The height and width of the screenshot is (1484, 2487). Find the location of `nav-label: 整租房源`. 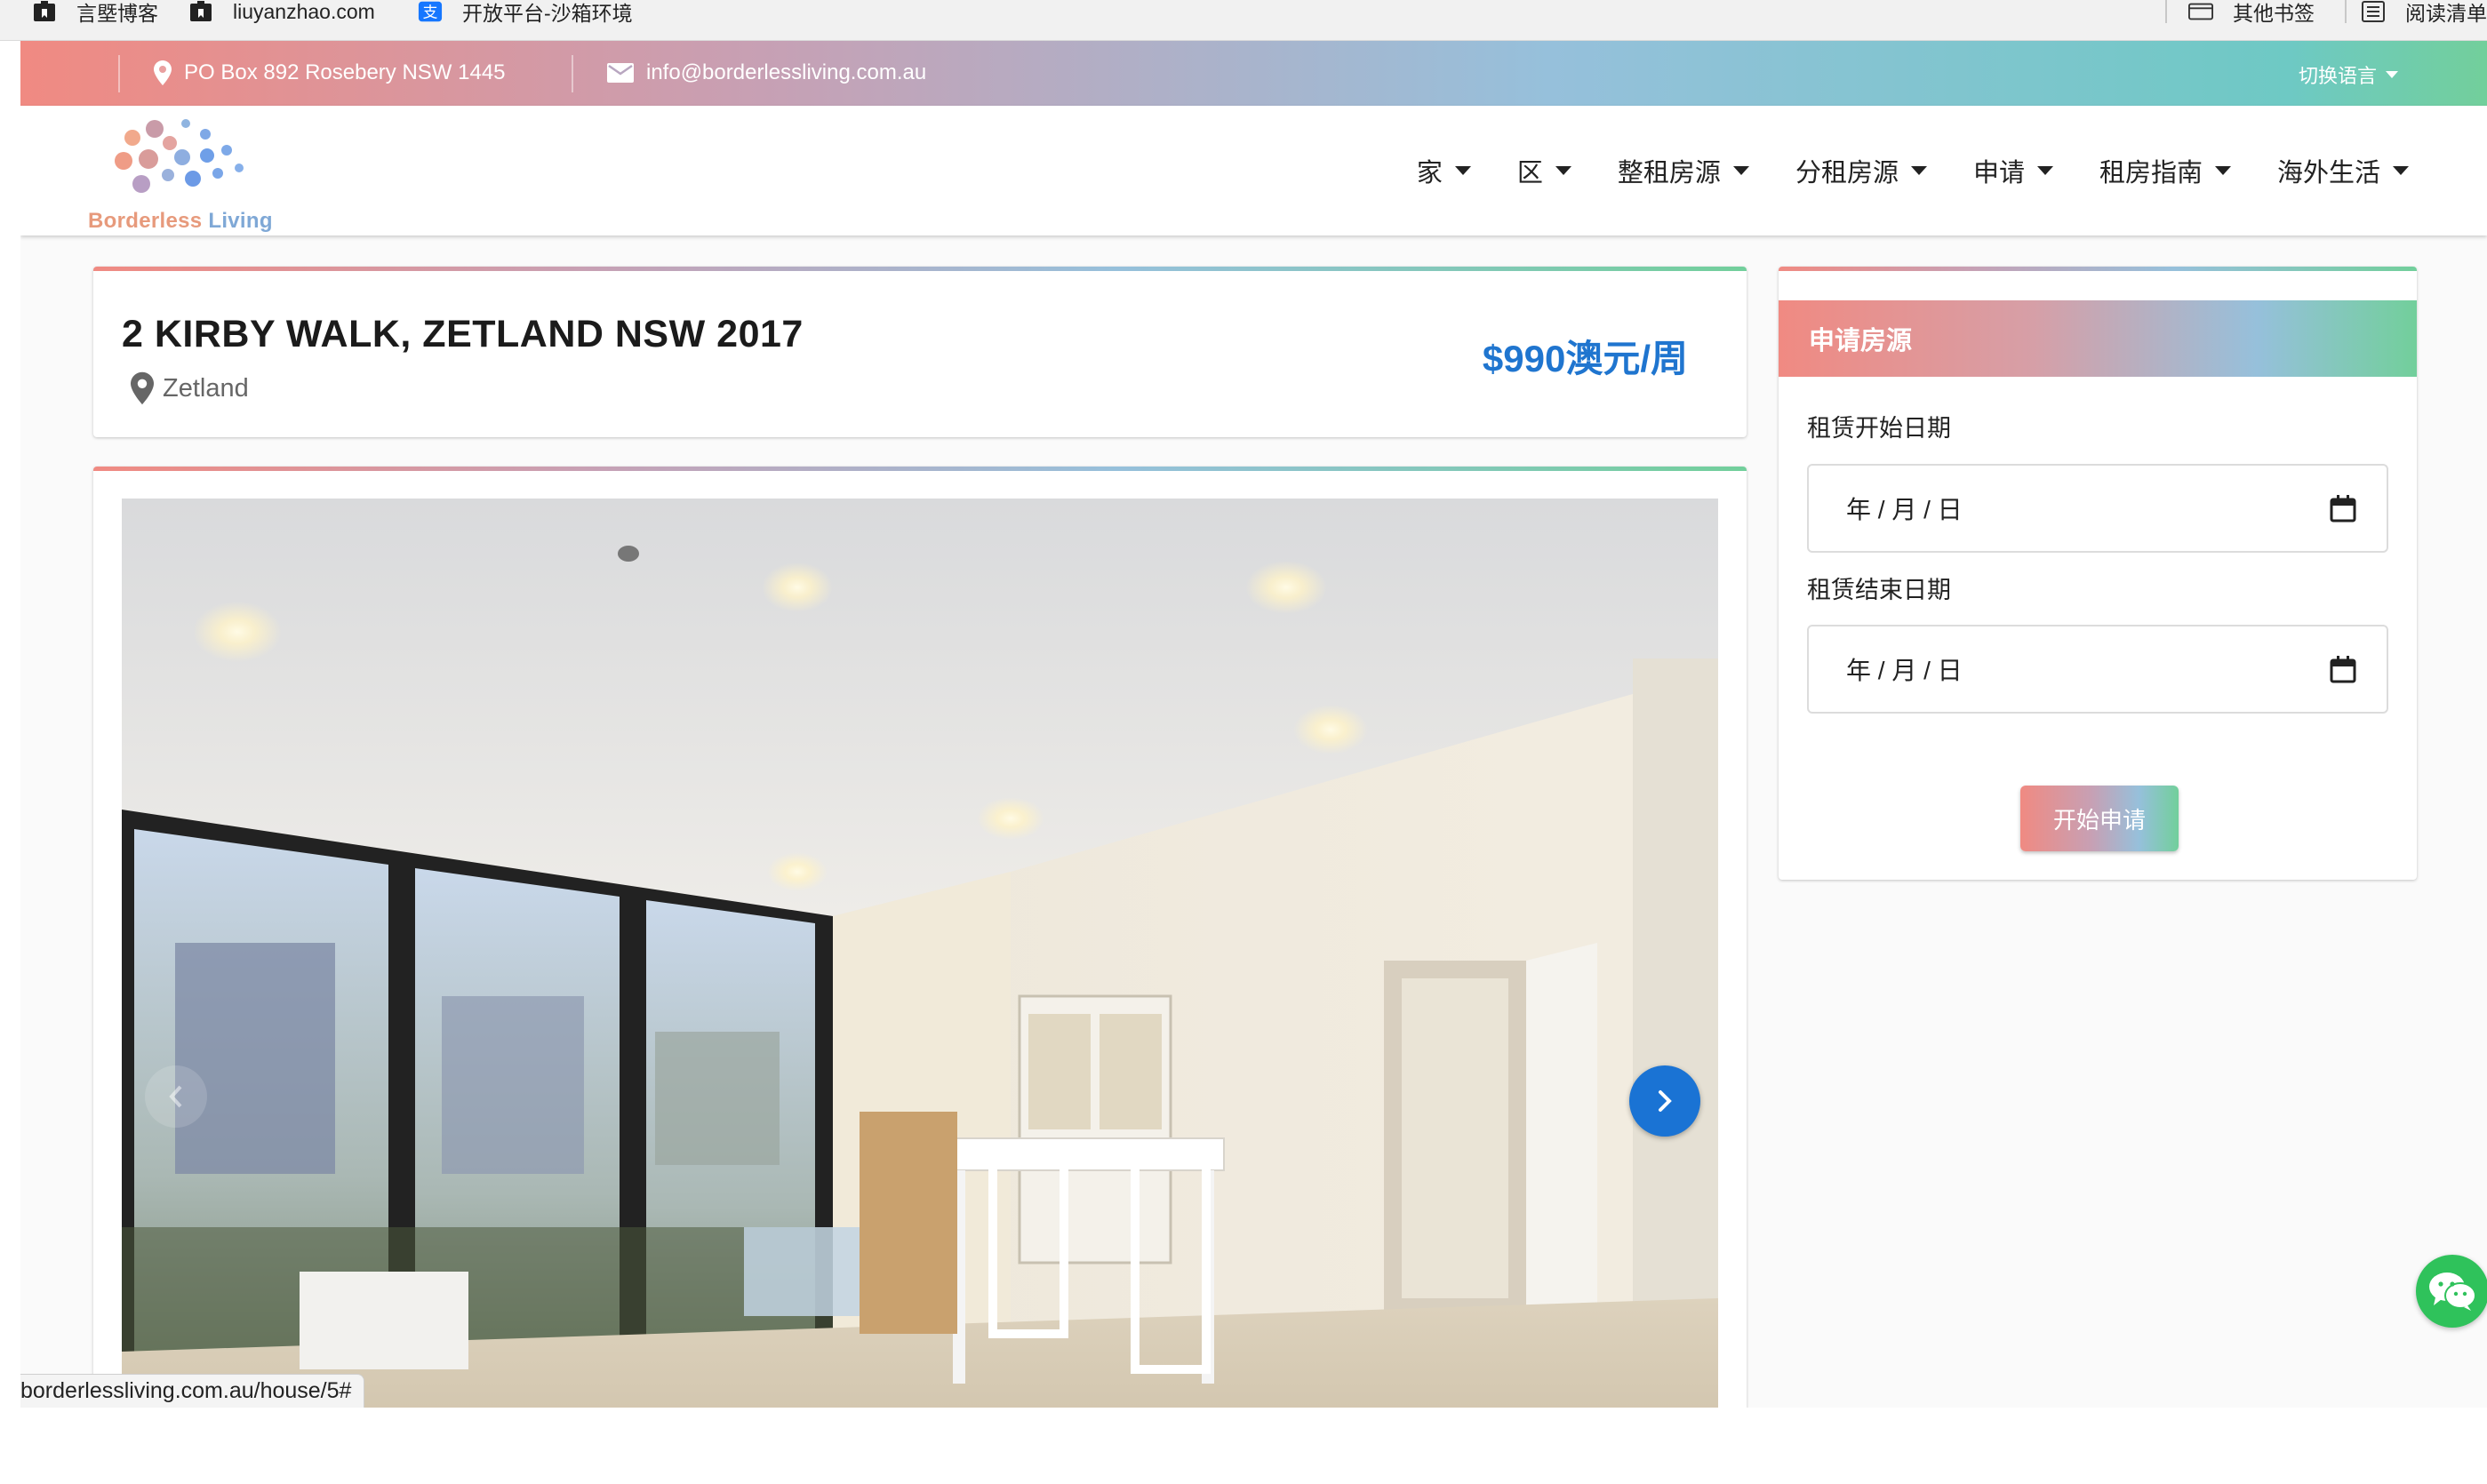

nav-label: 整租房源 is located at coordinates (1669, 173).